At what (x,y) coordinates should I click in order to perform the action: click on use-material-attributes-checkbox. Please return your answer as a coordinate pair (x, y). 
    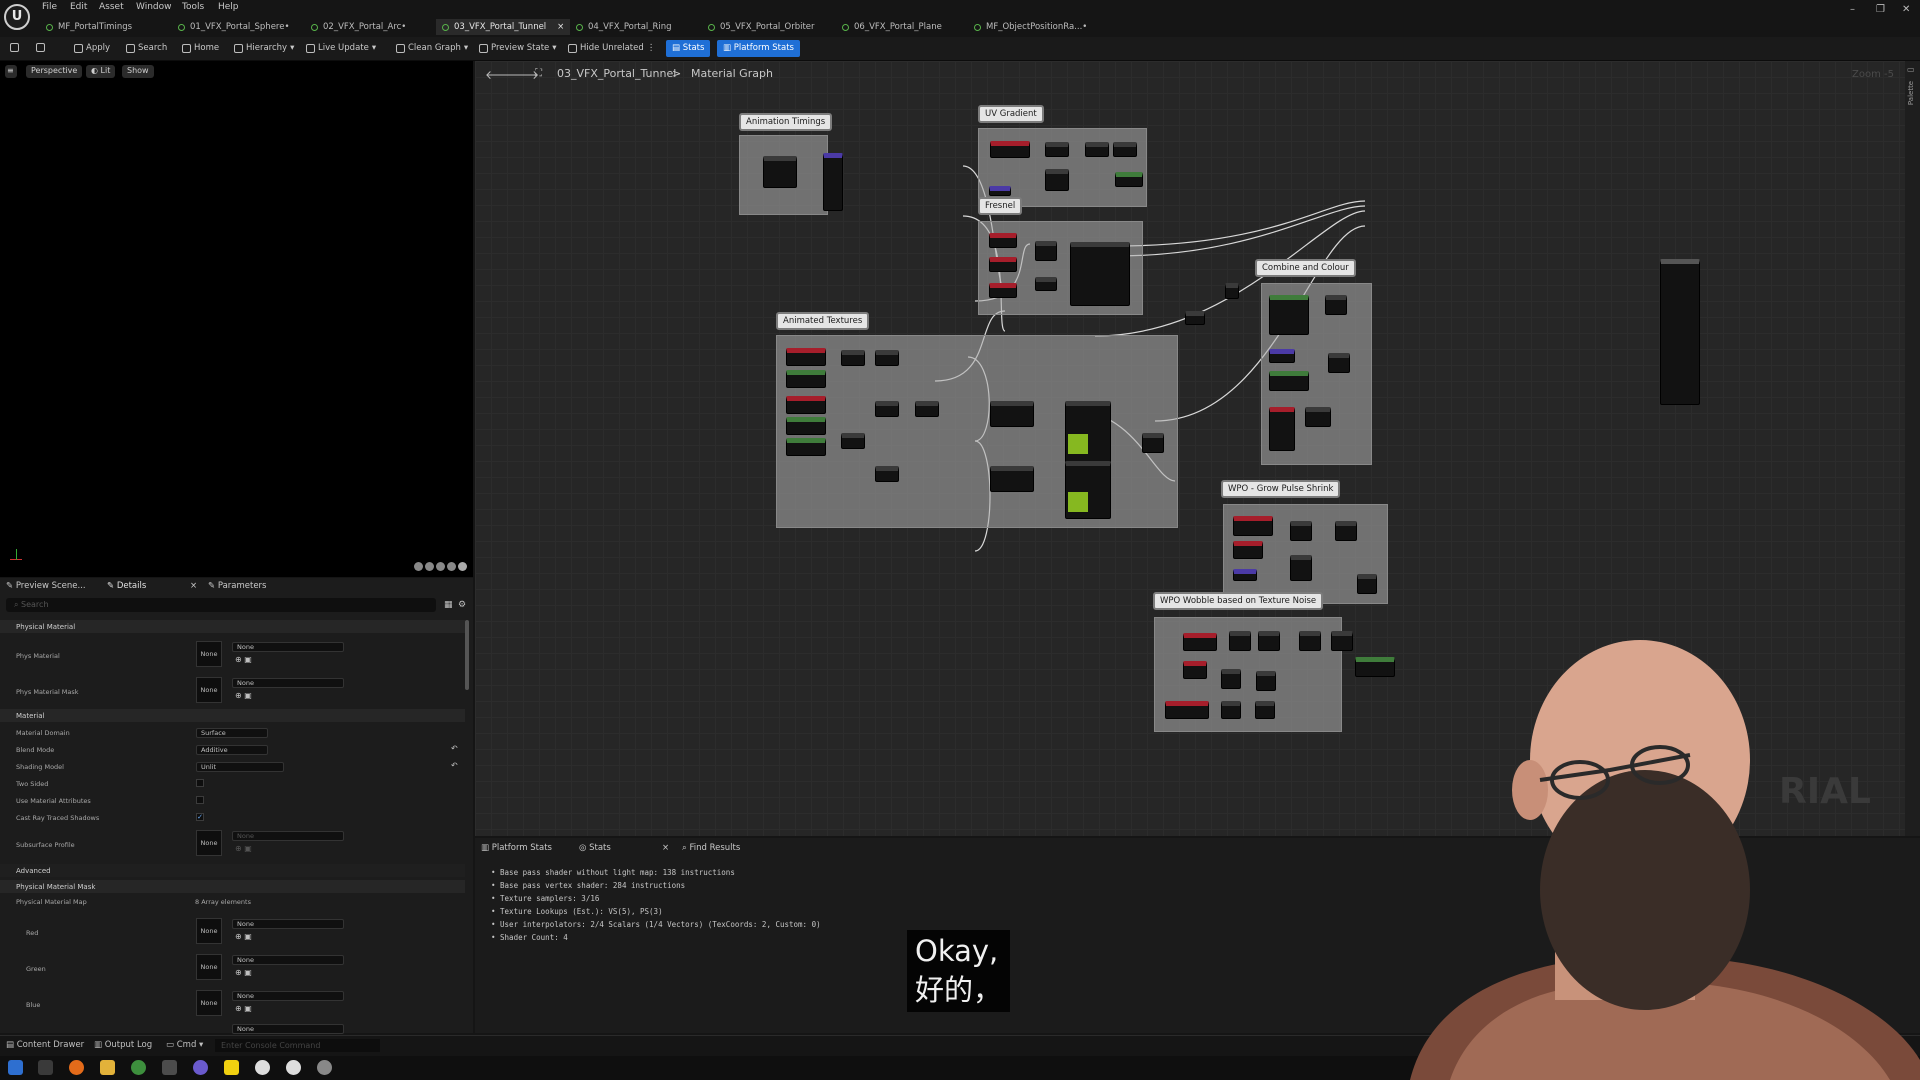
    Looking at the image, I should click on (200, 800).